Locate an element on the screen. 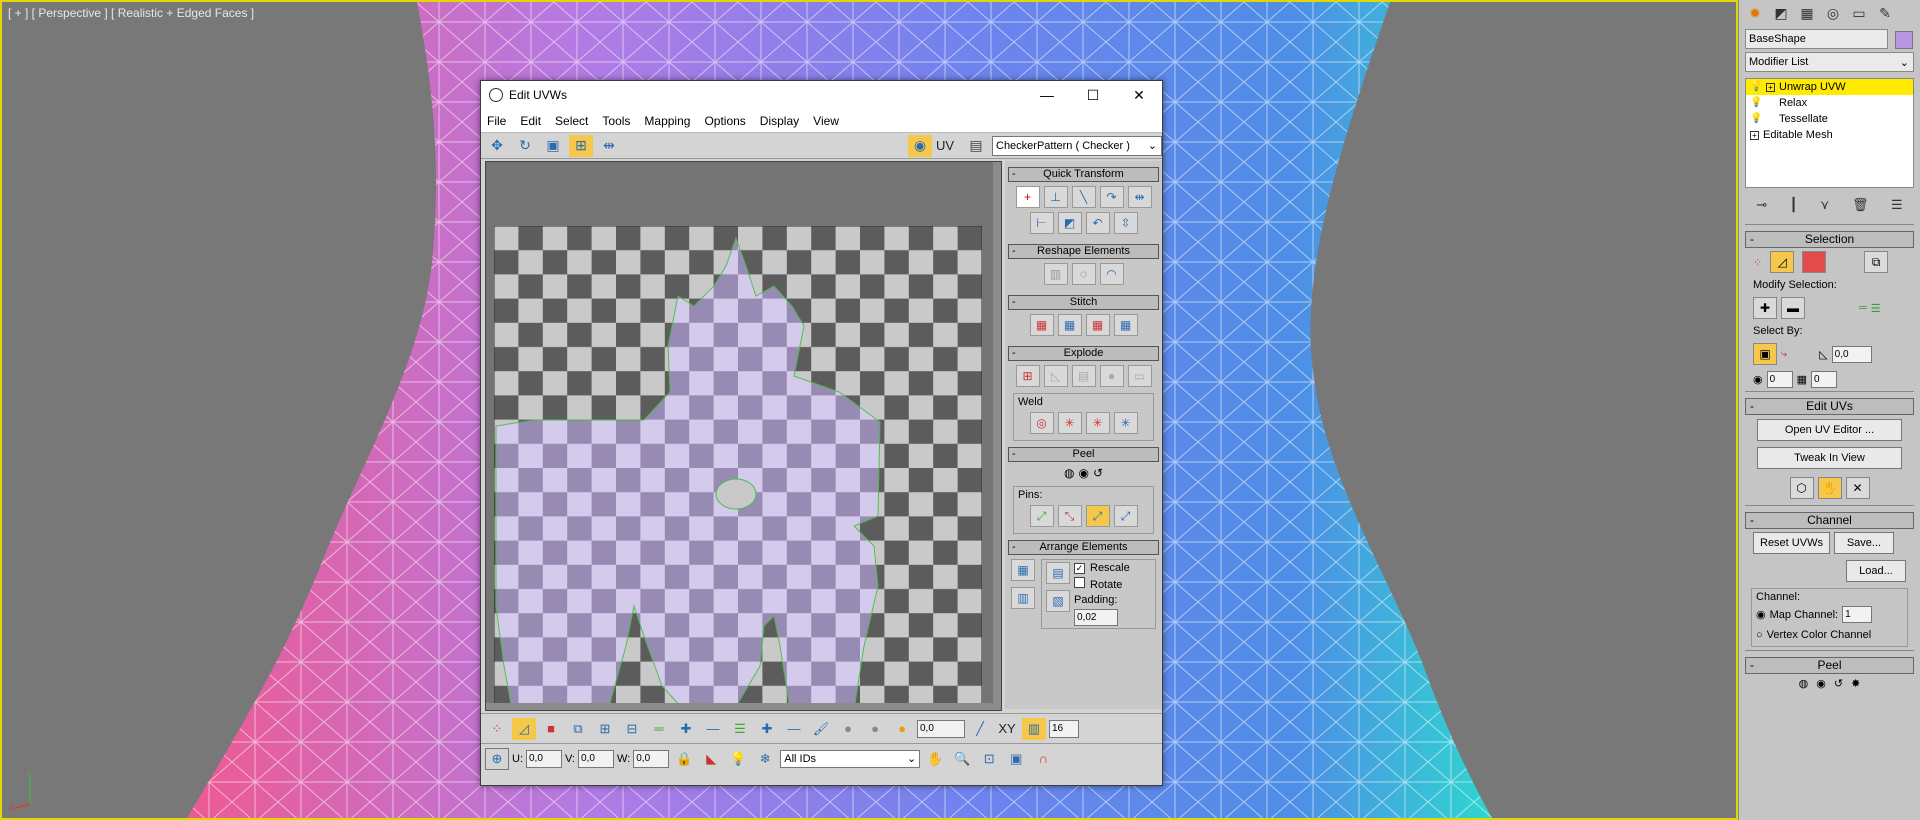 Image resolution: width=1920 pixels, height=820 pixels. menu-file: File is located at coordinates (496, 121).